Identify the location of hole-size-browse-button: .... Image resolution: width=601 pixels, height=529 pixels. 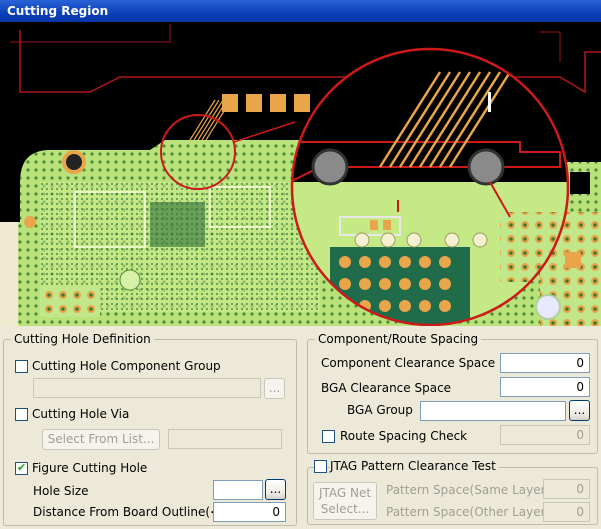
(275, 489).